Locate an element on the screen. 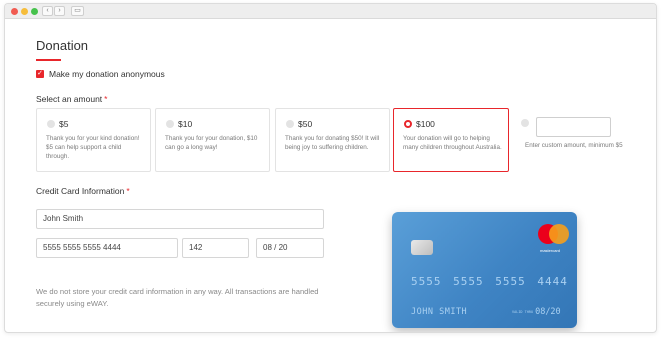 The width and height of the screenshot is (665, 340). anonymous-option: ✓ Make my donation anonymous is located at coordinates (100, 74).